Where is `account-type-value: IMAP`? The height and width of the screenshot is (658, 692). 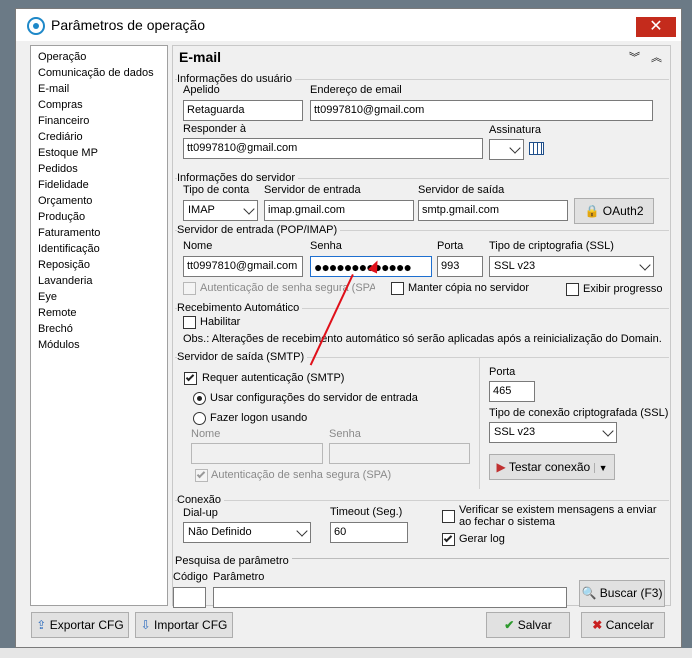 account-type-value: IMAP is located at coordinates (201, 210).